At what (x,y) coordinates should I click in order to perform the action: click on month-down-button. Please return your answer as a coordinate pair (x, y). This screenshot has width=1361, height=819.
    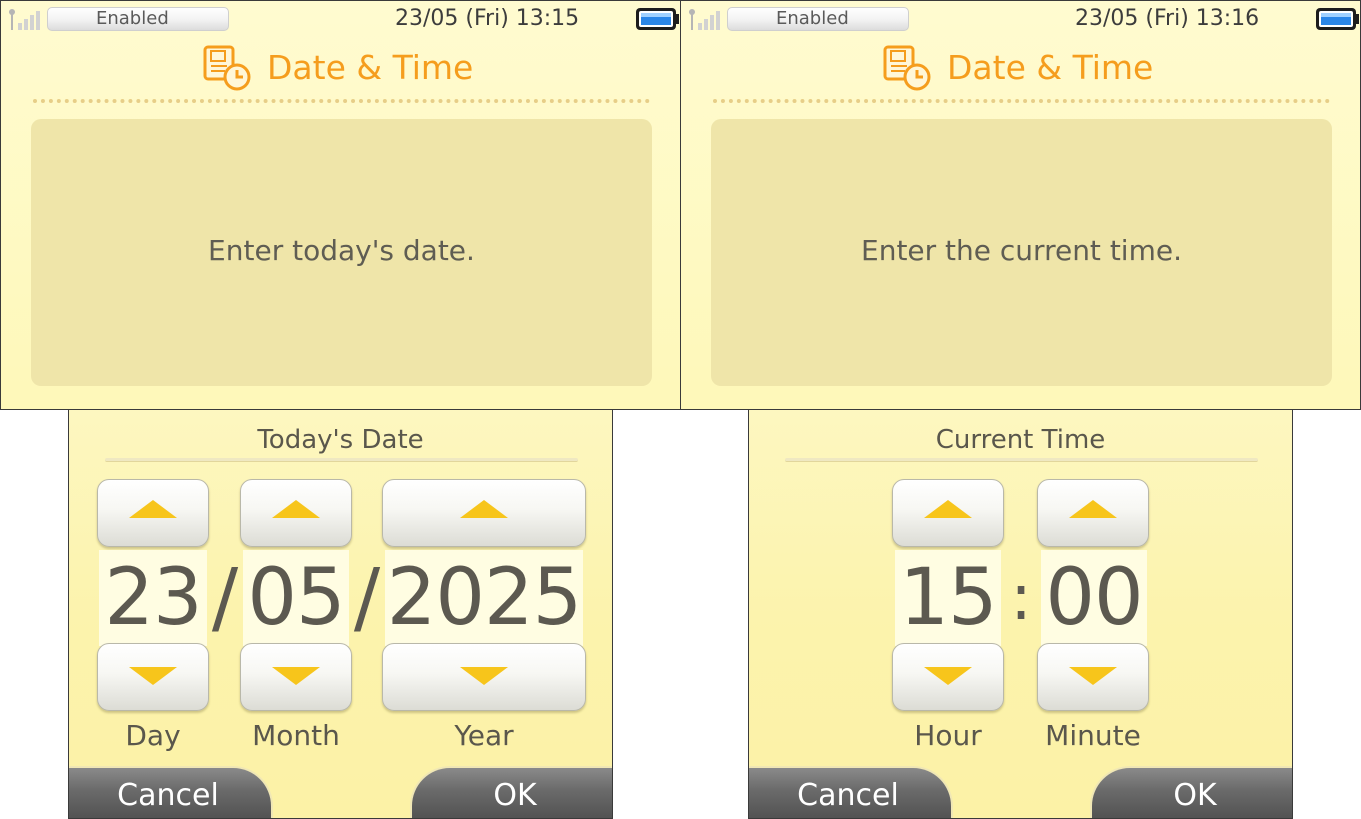
    Looking at the image, I should click on (296, 677).